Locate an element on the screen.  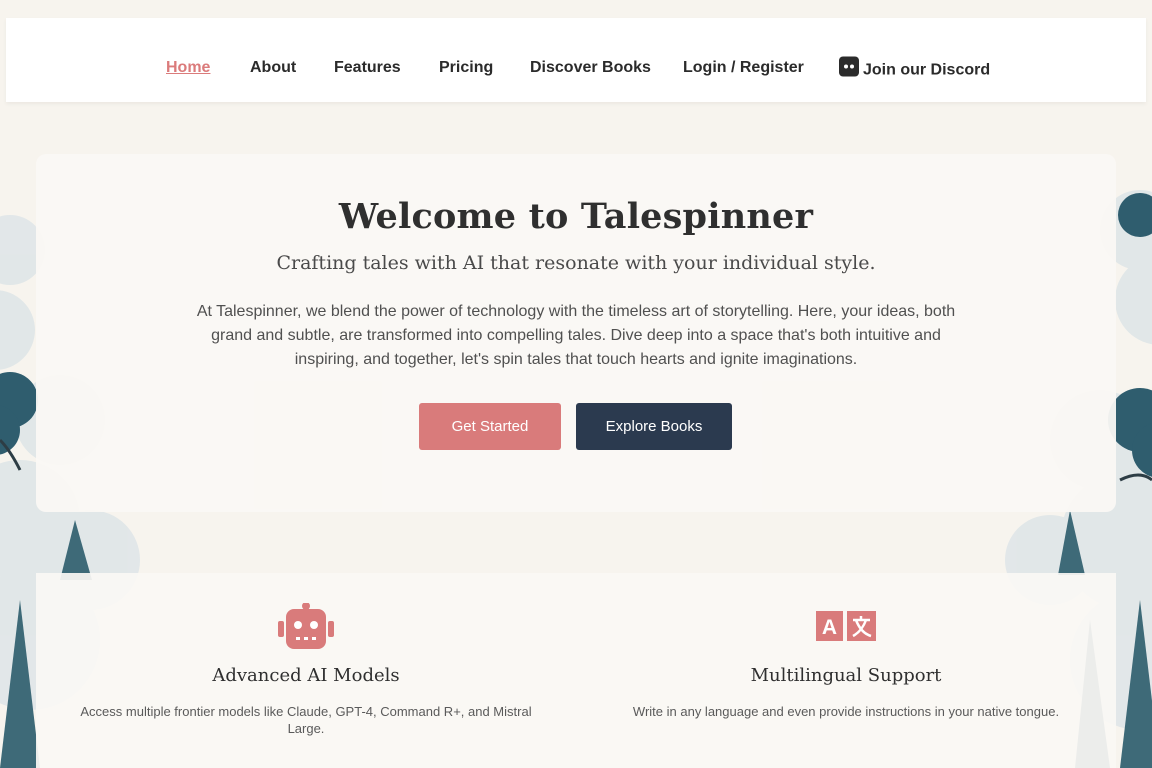
get-started-button: Get Started is located at coordinates (490, 426).